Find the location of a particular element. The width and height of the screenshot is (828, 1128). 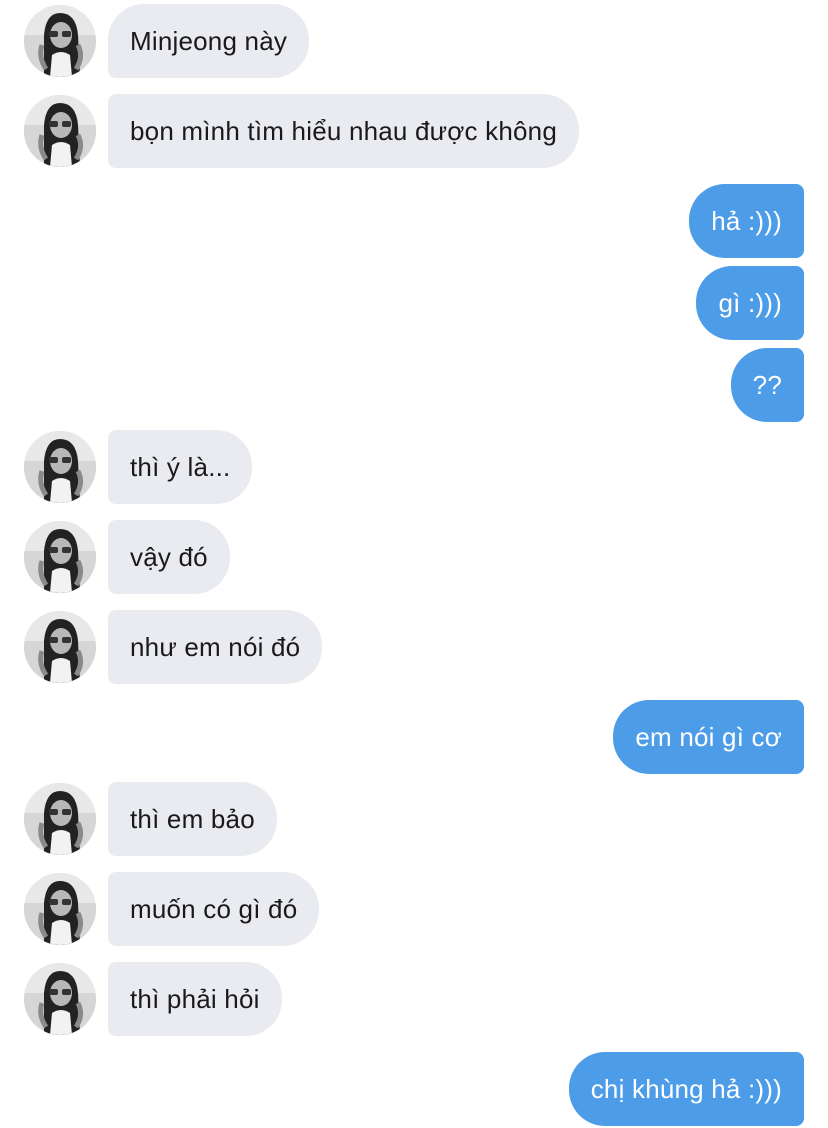

message-bubble-incoming: thì phải hỏi is located at coordinates (195, 999).